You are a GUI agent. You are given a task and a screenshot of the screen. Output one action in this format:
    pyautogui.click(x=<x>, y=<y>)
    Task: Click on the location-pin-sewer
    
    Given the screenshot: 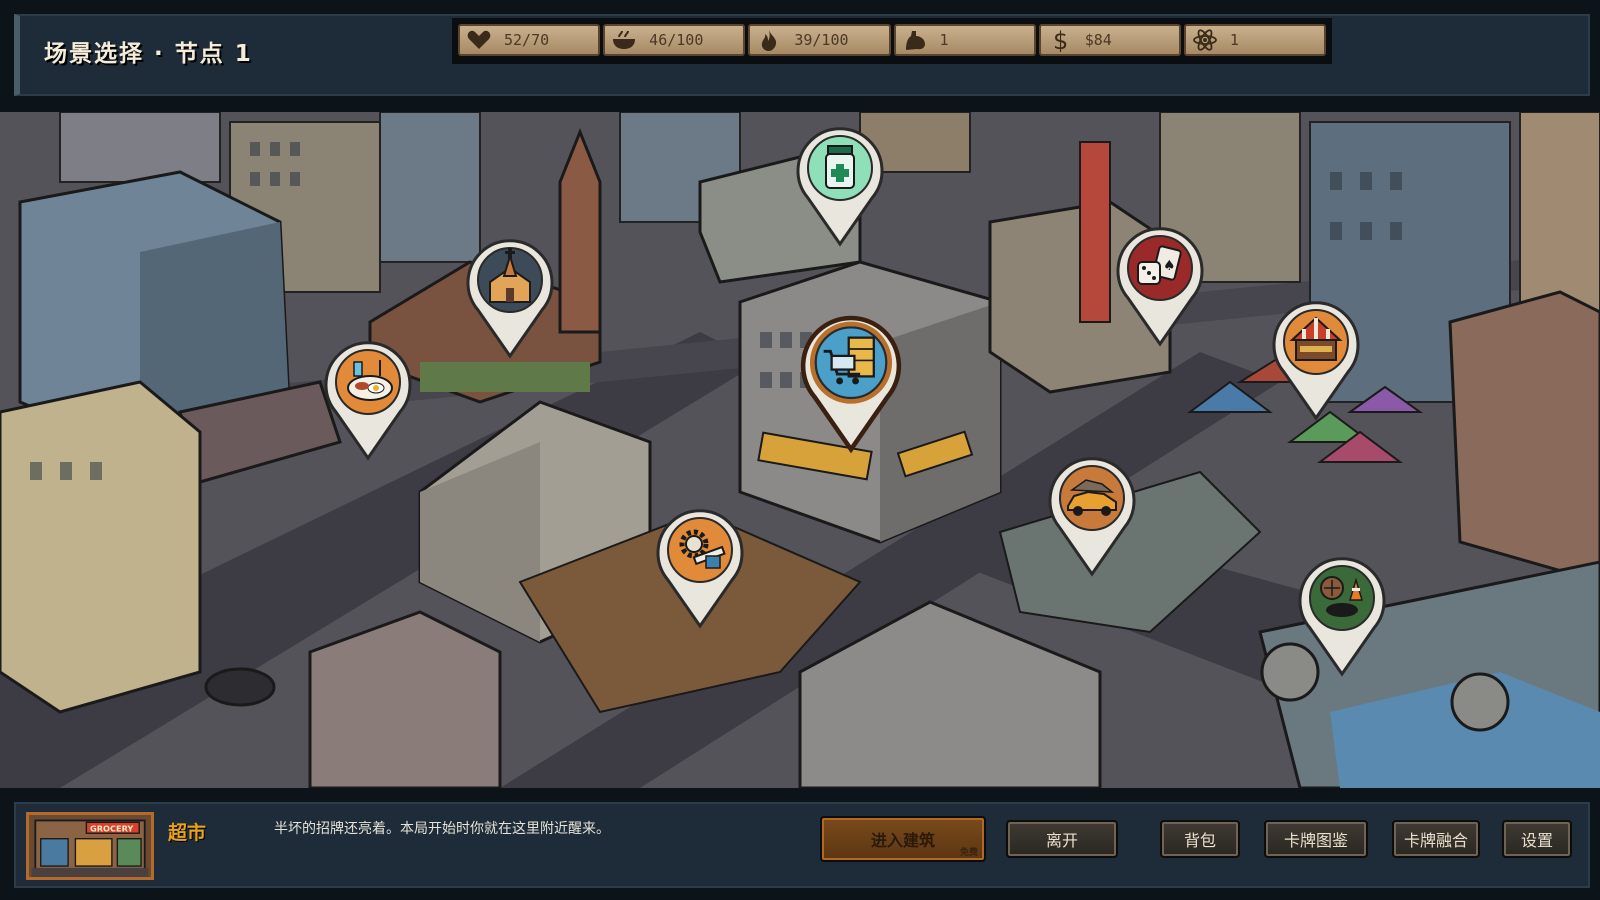 What is the action you would take?
    pyautogui.click(x=1342, y=614)
    